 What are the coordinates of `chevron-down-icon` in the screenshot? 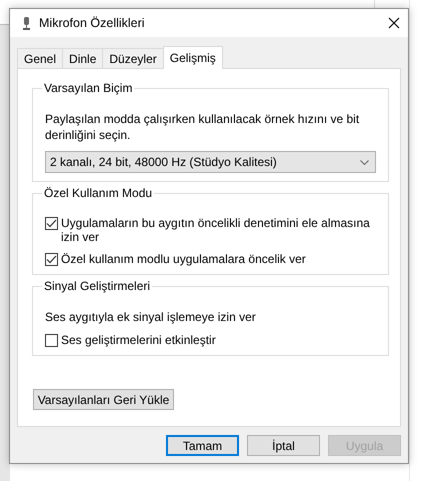 It's located at (364, 162).